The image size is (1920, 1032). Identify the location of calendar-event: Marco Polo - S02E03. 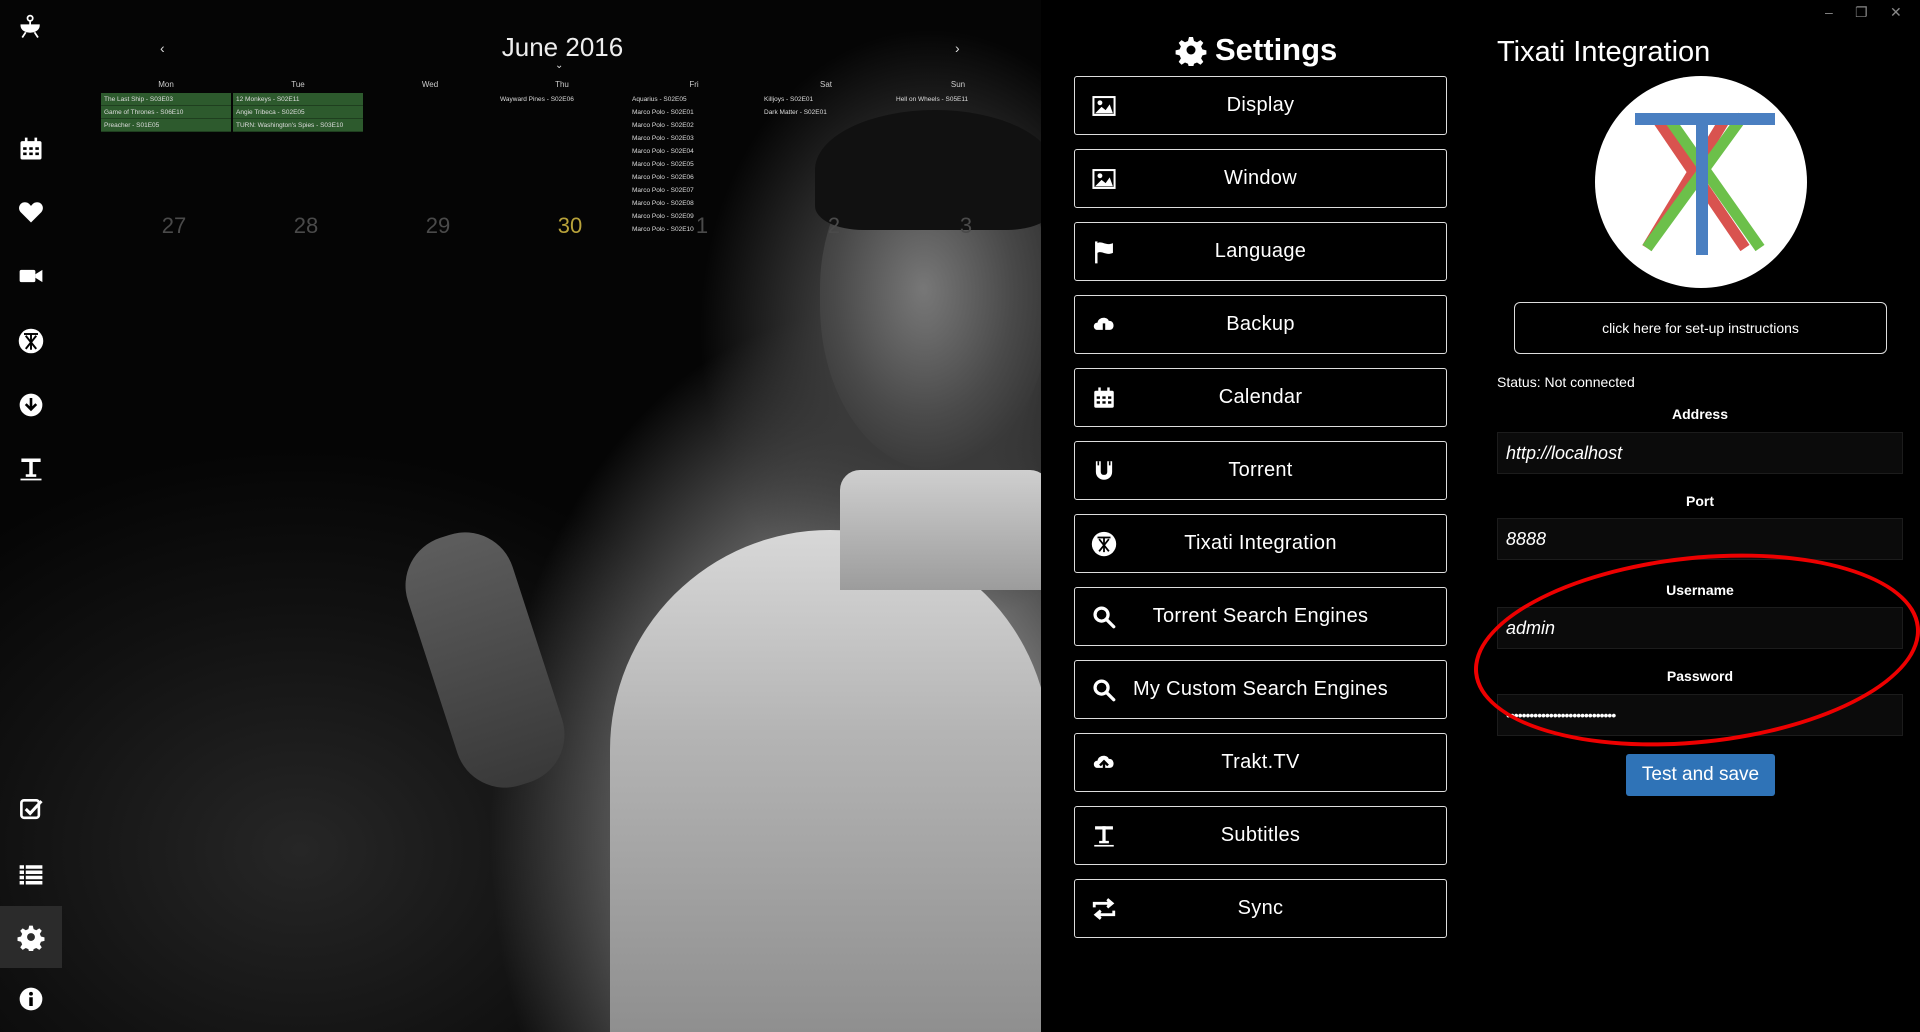
(694, 138).